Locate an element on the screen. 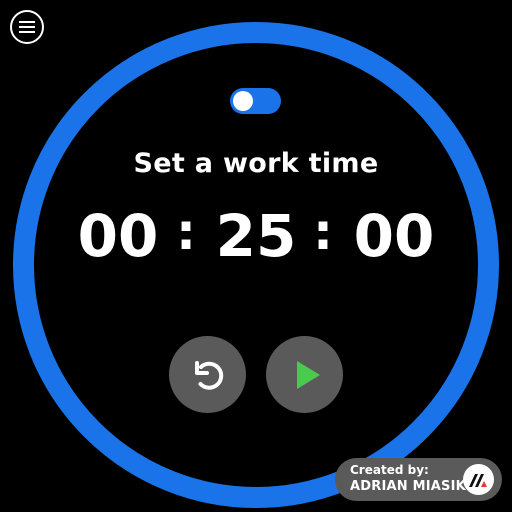 The width and height of the screenshot is (512, 512). credit-author: ADRIAN MIASIK is located at coordinates (408, 486).